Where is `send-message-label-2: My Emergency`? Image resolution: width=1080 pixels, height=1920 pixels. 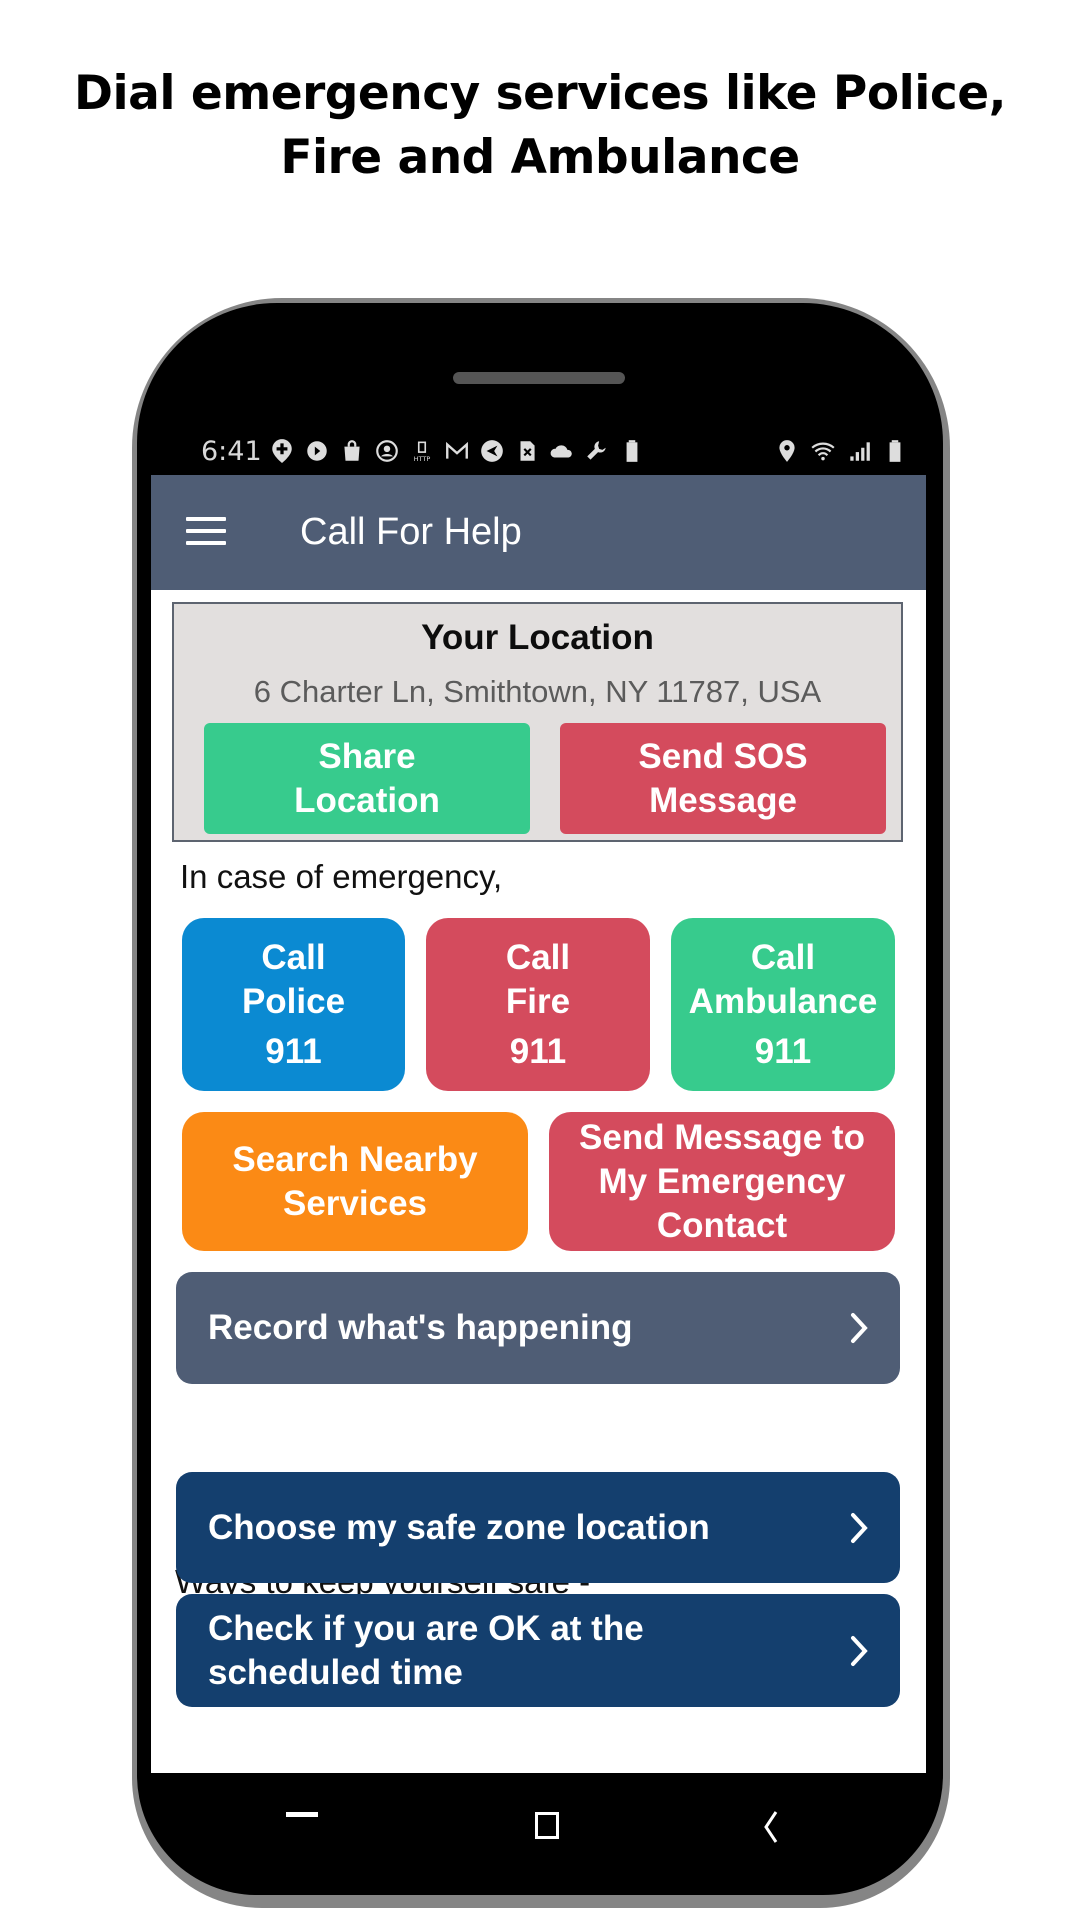 send-message-label-2: My Emergency is located at coordinates (722, 1181).